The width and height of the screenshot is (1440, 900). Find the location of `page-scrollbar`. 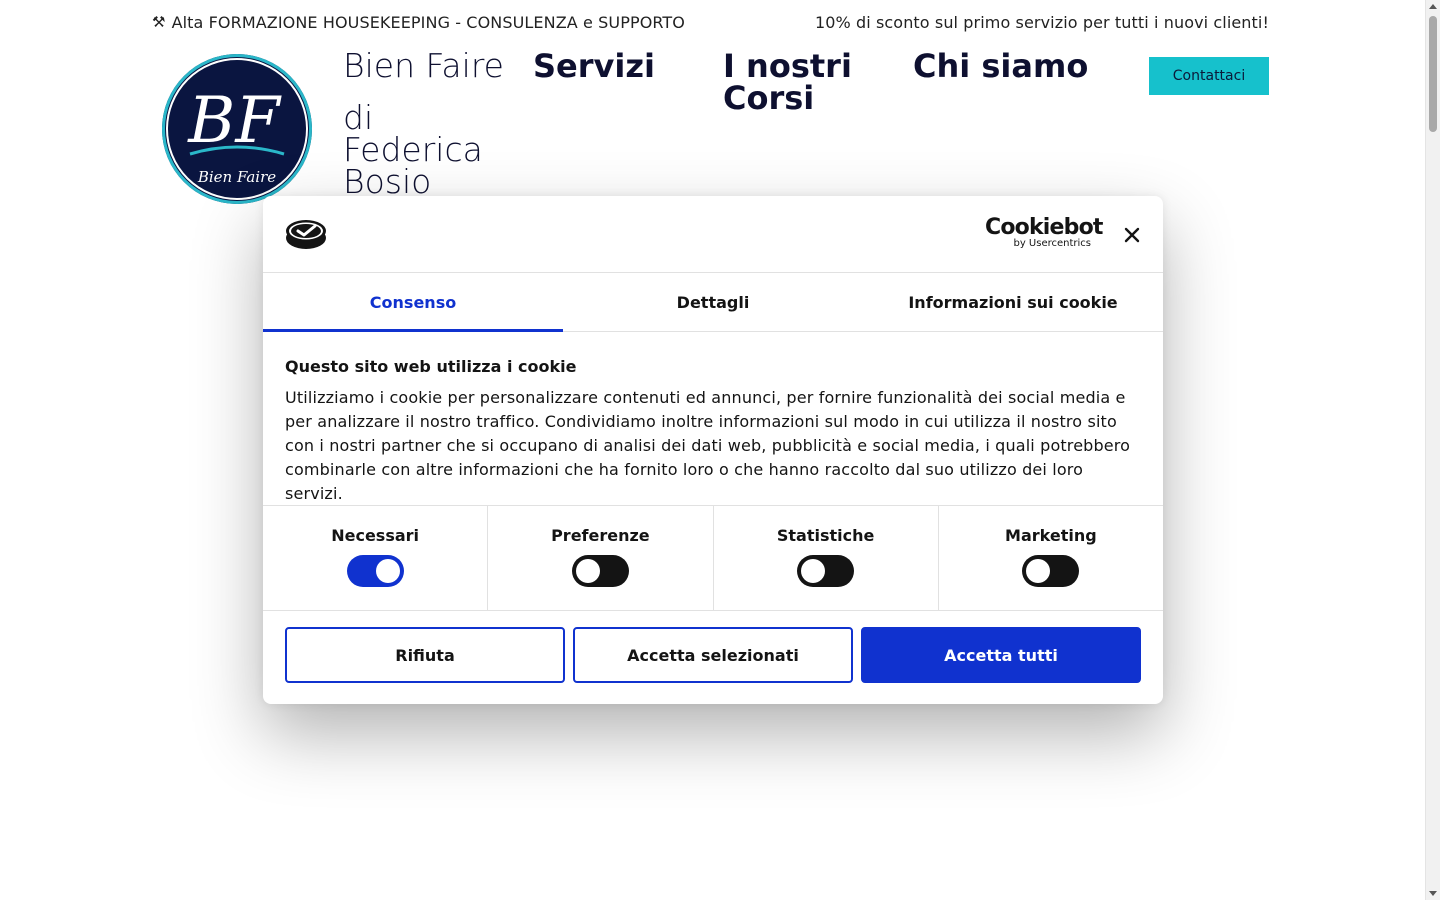

page-scrollbar is located at coordinates (1432, 450).